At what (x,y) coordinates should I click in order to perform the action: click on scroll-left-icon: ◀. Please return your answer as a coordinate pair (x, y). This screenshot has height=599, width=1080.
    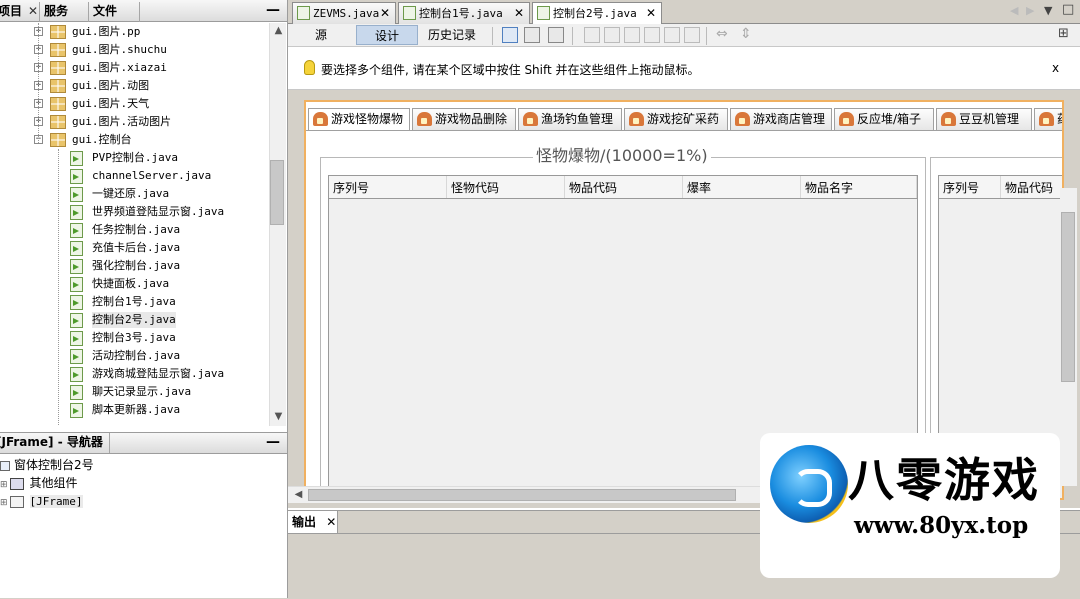
    Looking at the image, I should click on (298, 494).